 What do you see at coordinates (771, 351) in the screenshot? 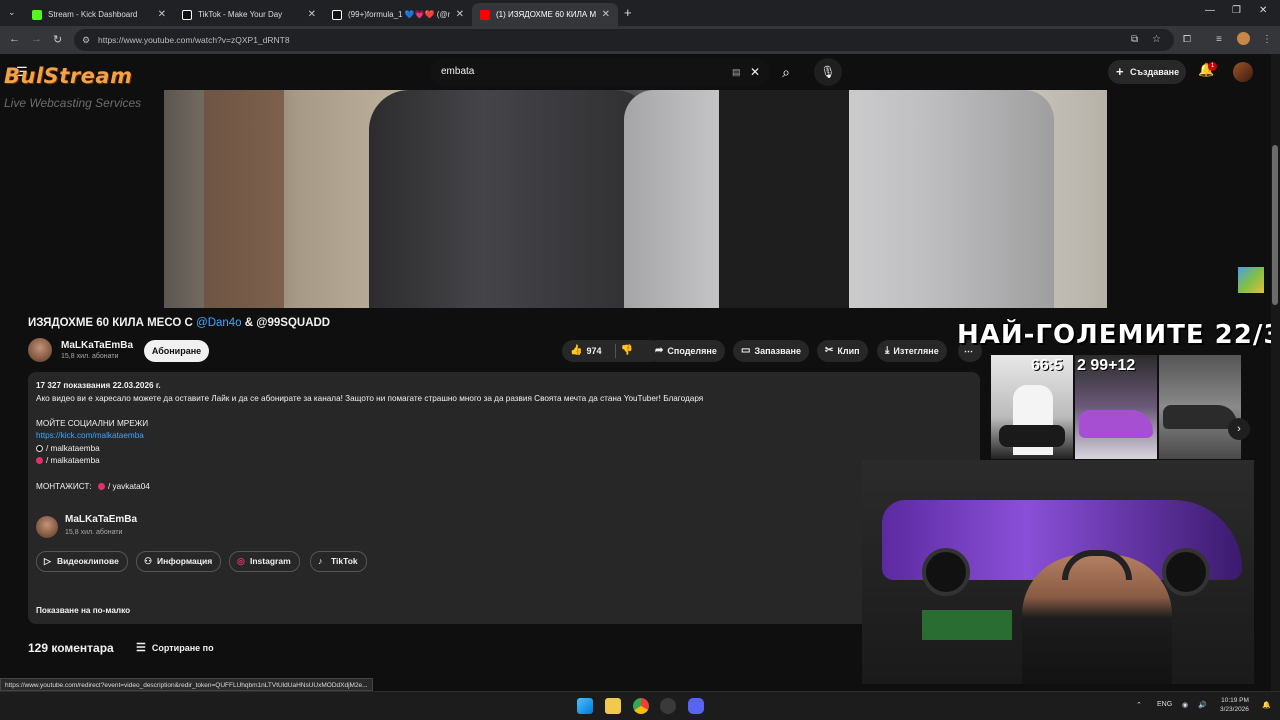
I see `save-button: ▭ Запазване` at bounding box center [771, 351].